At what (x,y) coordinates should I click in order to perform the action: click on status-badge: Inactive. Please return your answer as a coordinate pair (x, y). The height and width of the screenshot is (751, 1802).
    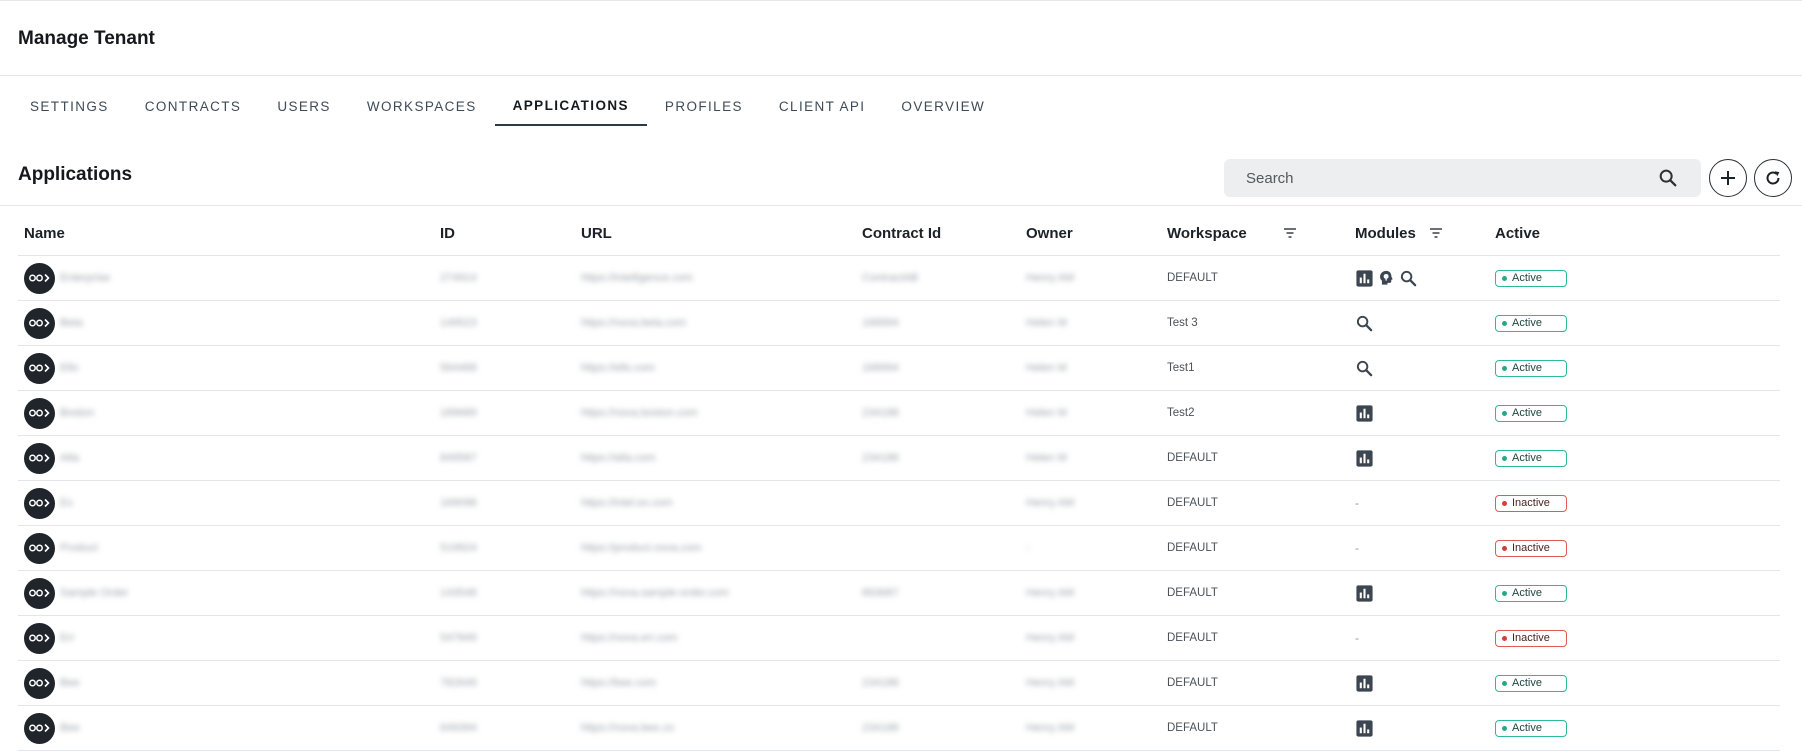
    Looking at the image, I should click on (1531, 548).